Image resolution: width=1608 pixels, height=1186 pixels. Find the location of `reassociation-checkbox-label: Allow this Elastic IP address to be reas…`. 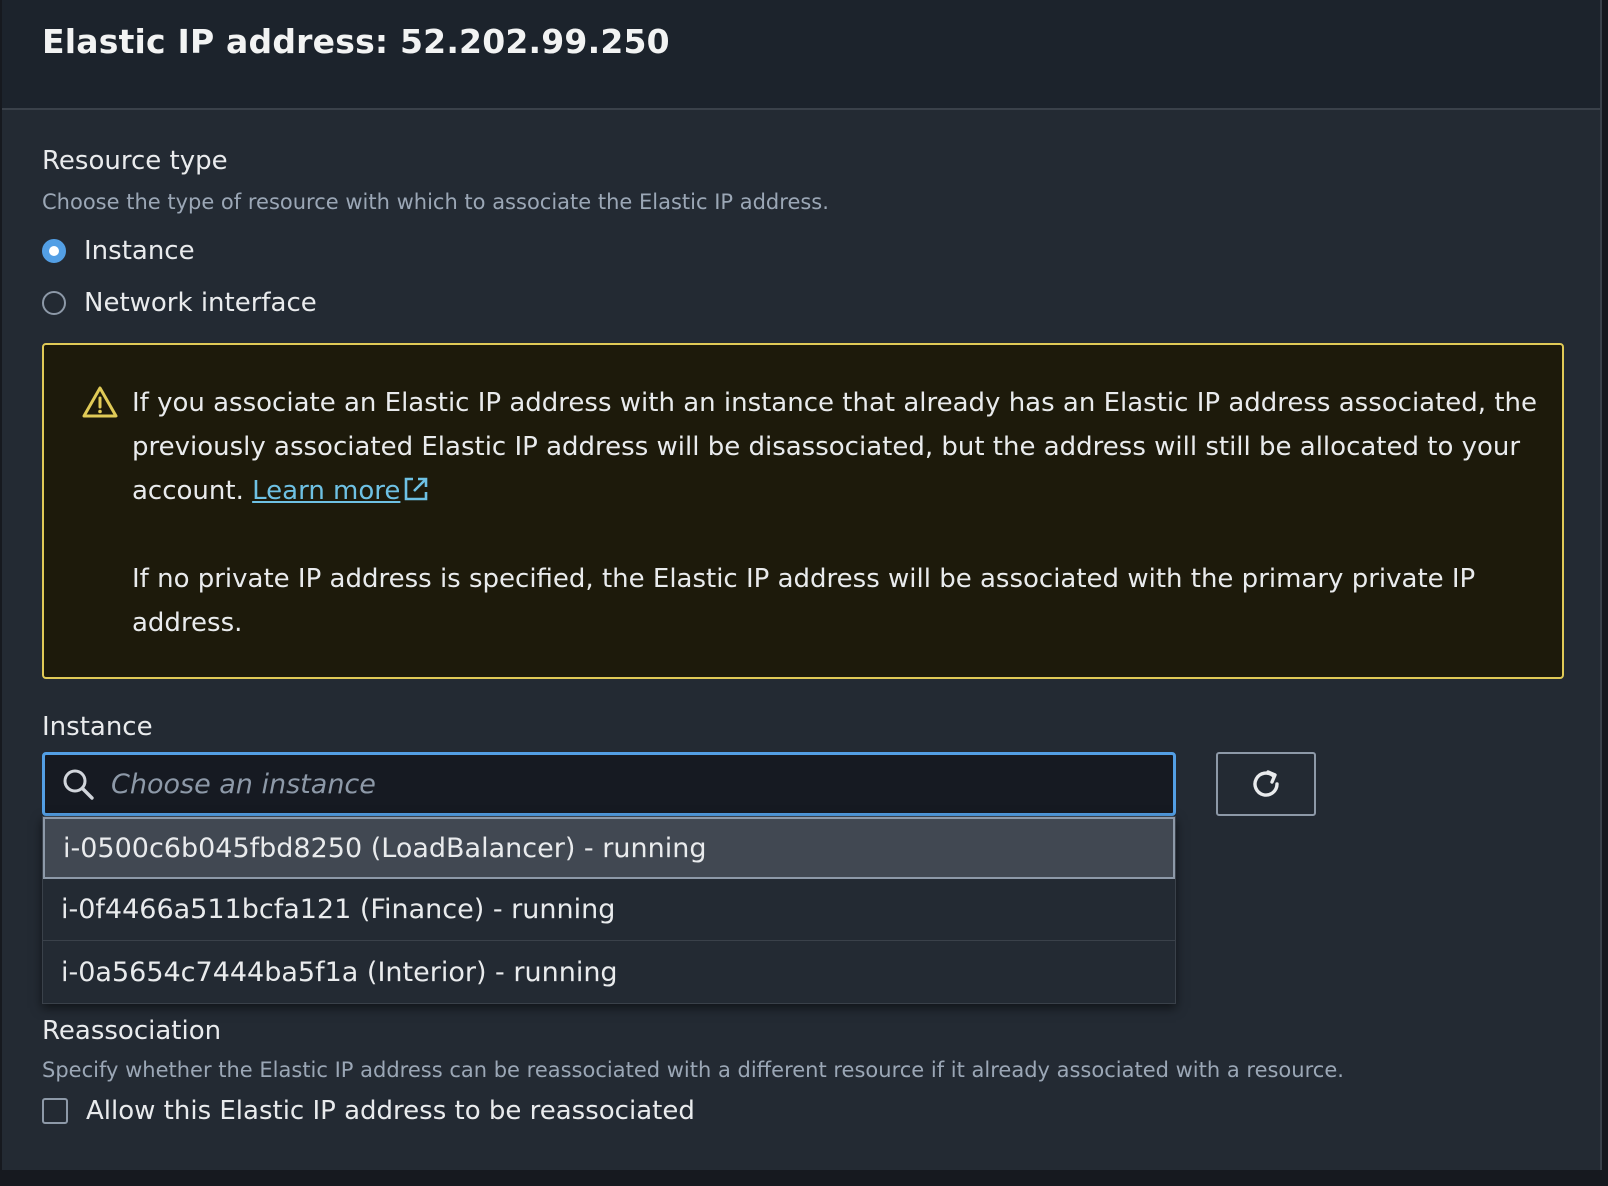

reassociation-checkbox-label: Allow this Elastic IP address to be reas… is located at coordinates (390, 1111).